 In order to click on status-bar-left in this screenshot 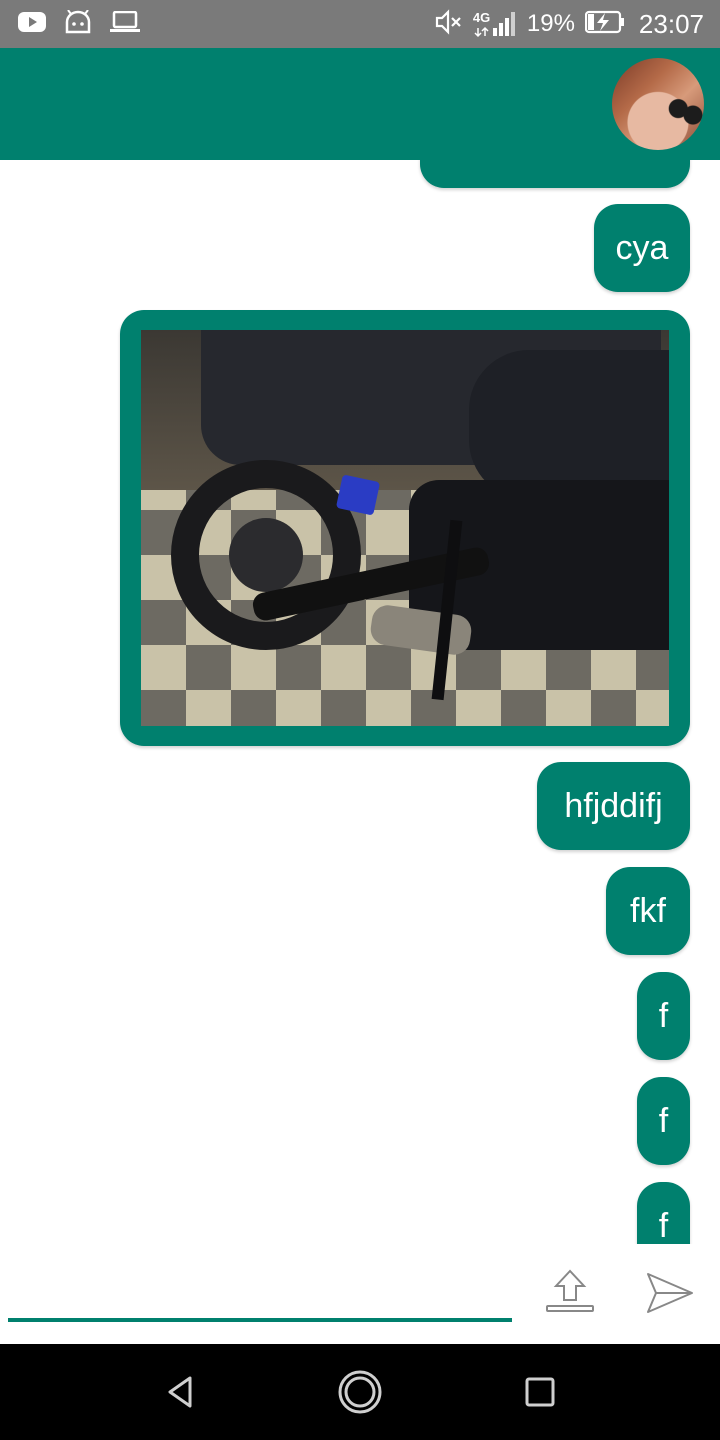, I will do `click(79, 24)`.